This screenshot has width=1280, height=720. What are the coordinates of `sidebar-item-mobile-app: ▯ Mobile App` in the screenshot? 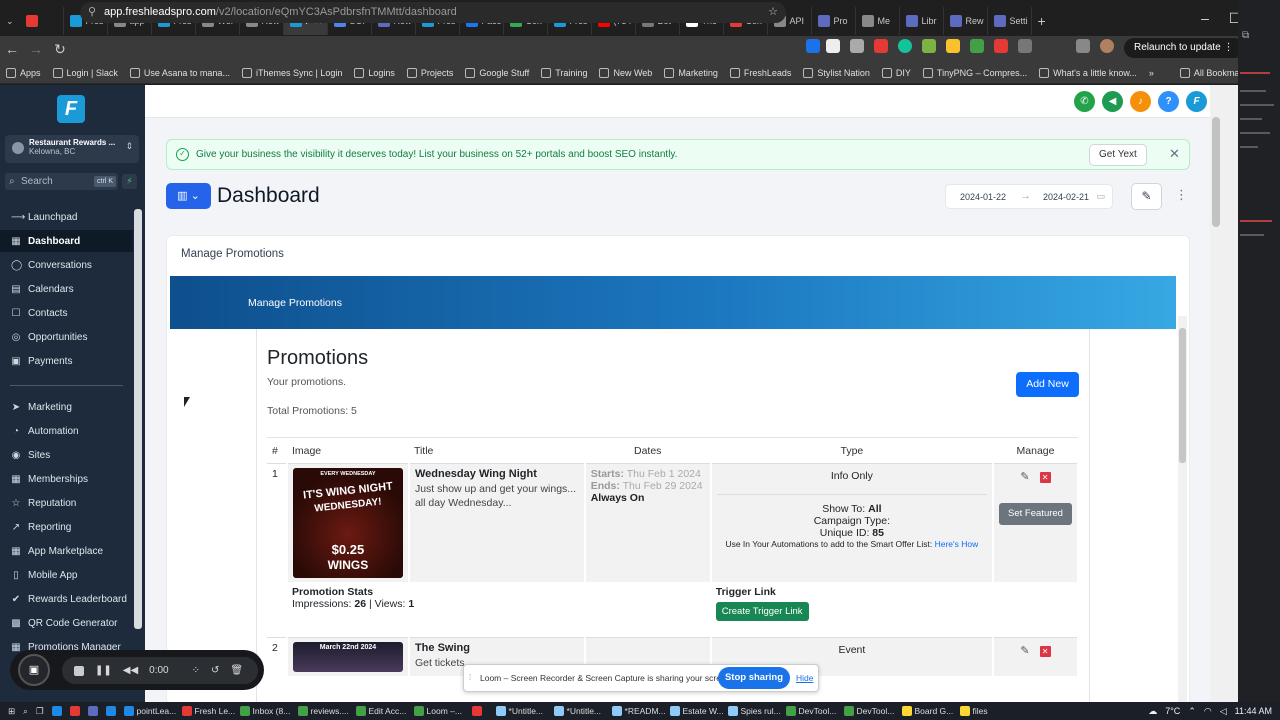 It's located at (66, 575).